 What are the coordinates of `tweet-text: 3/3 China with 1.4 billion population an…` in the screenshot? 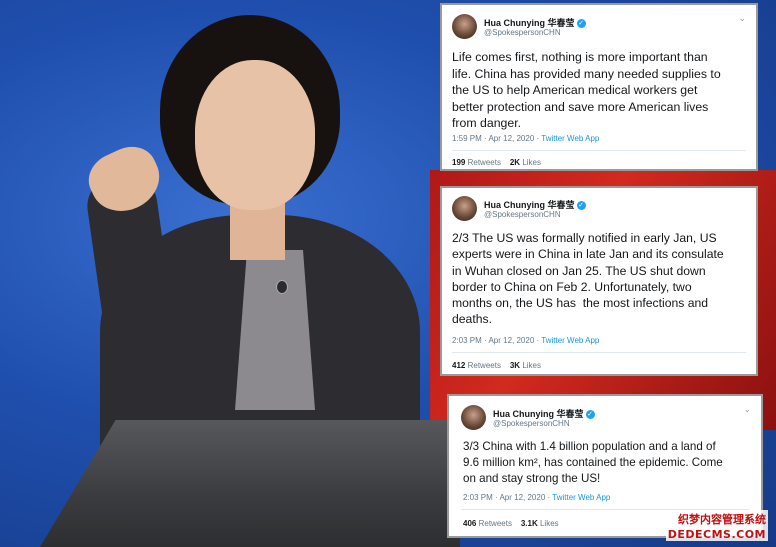 It's located at (593, 462).